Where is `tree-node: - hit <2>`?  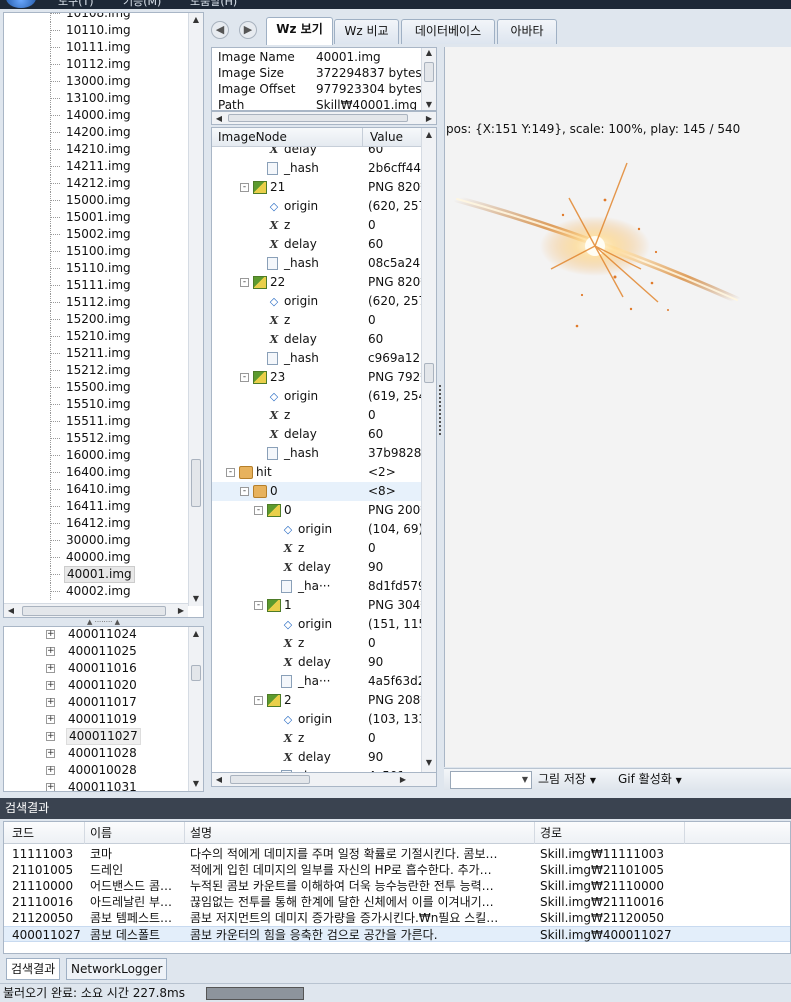 tree-node: - hit <2> is located at coordinates (317, 472).